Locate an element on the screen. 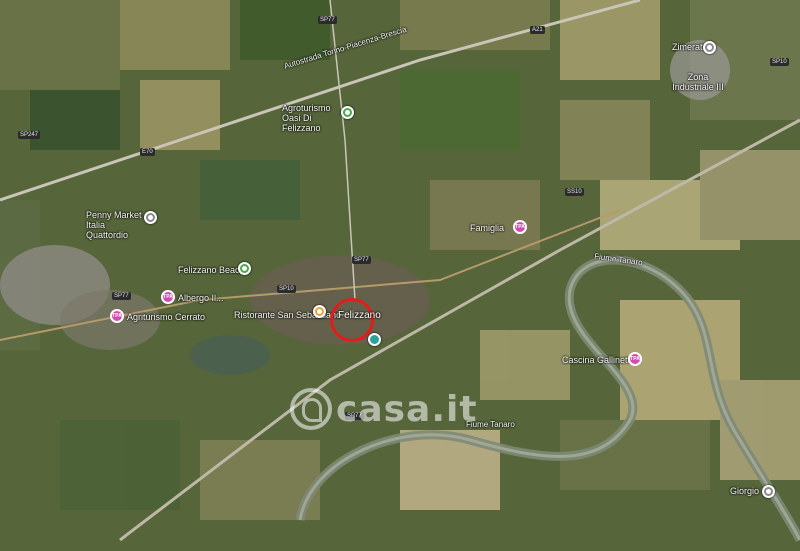  road-label: A21 is located at coordinates (537, 30).